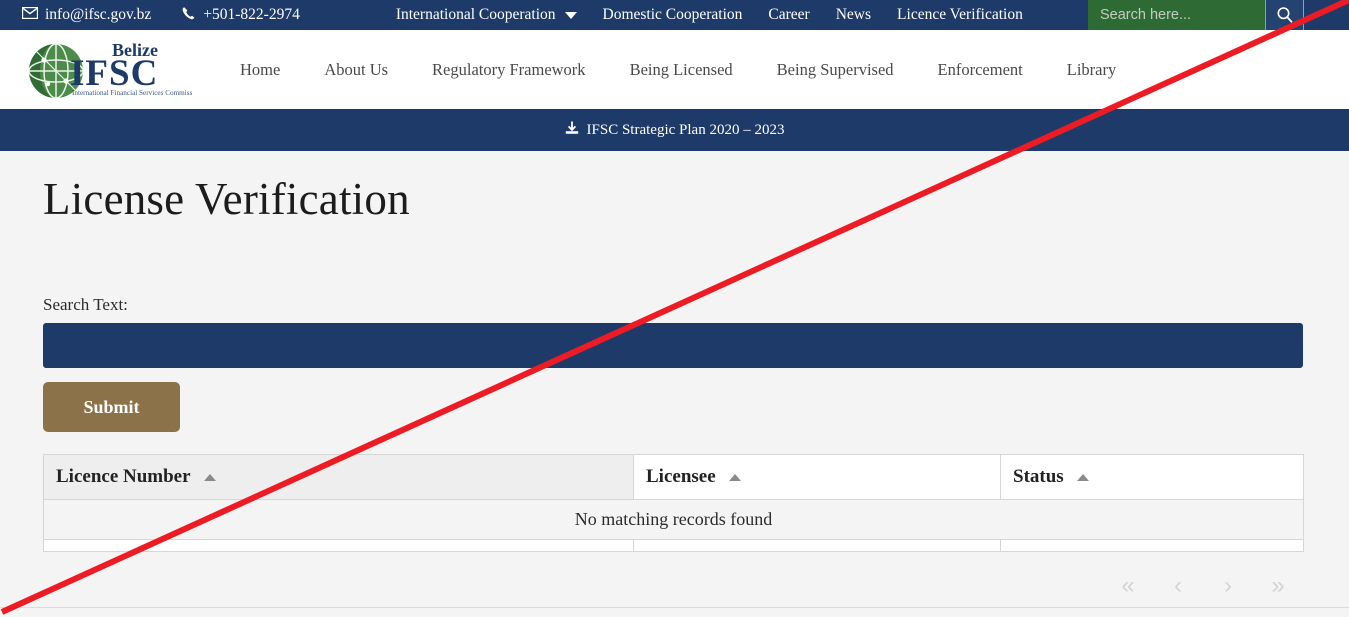 The width and height of the screenshot is (1349, 617). I want to click on site-search, so click(1218, 15).